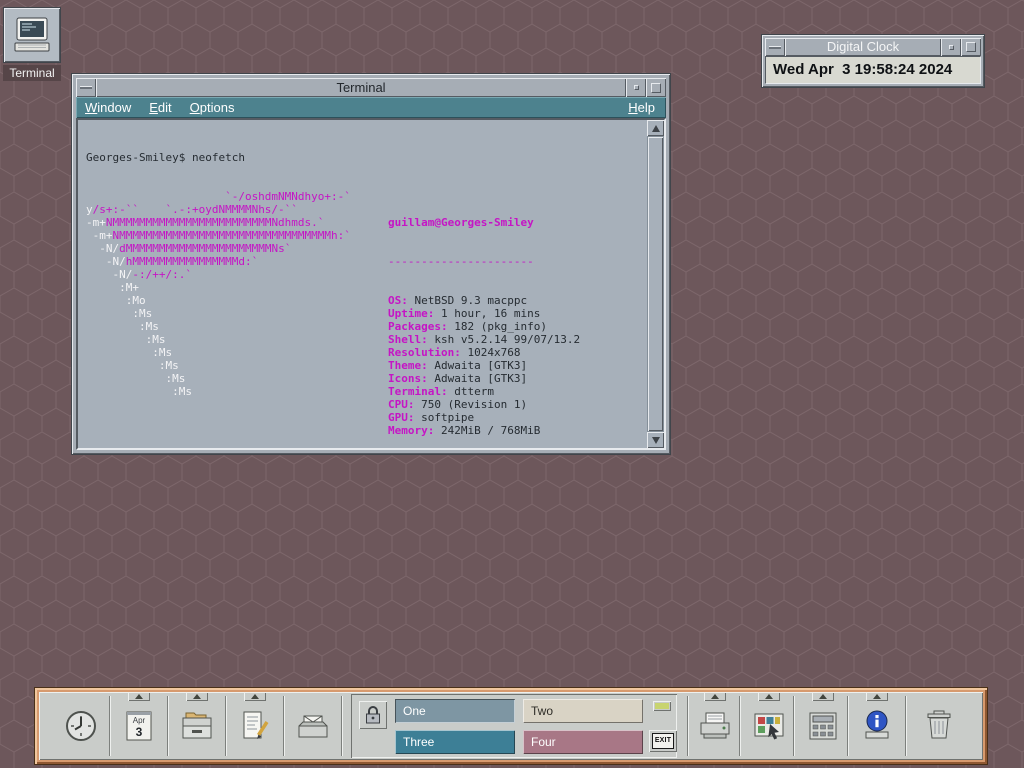 The height and width of the screenshot is (768, 1024). Describe the element at coordinates (519, 726) in the screenshot. I see `workspace-grid: One Two Three Four` at that location.